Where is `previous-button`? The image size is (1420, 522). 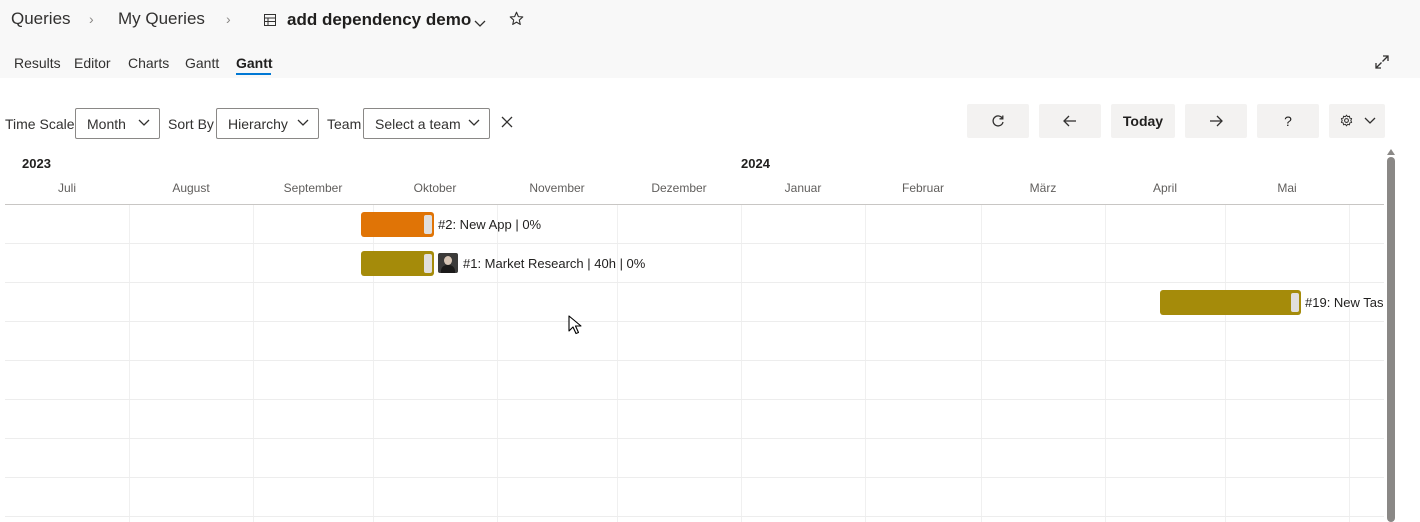 previous-button is located at coordinates (1070, 121).